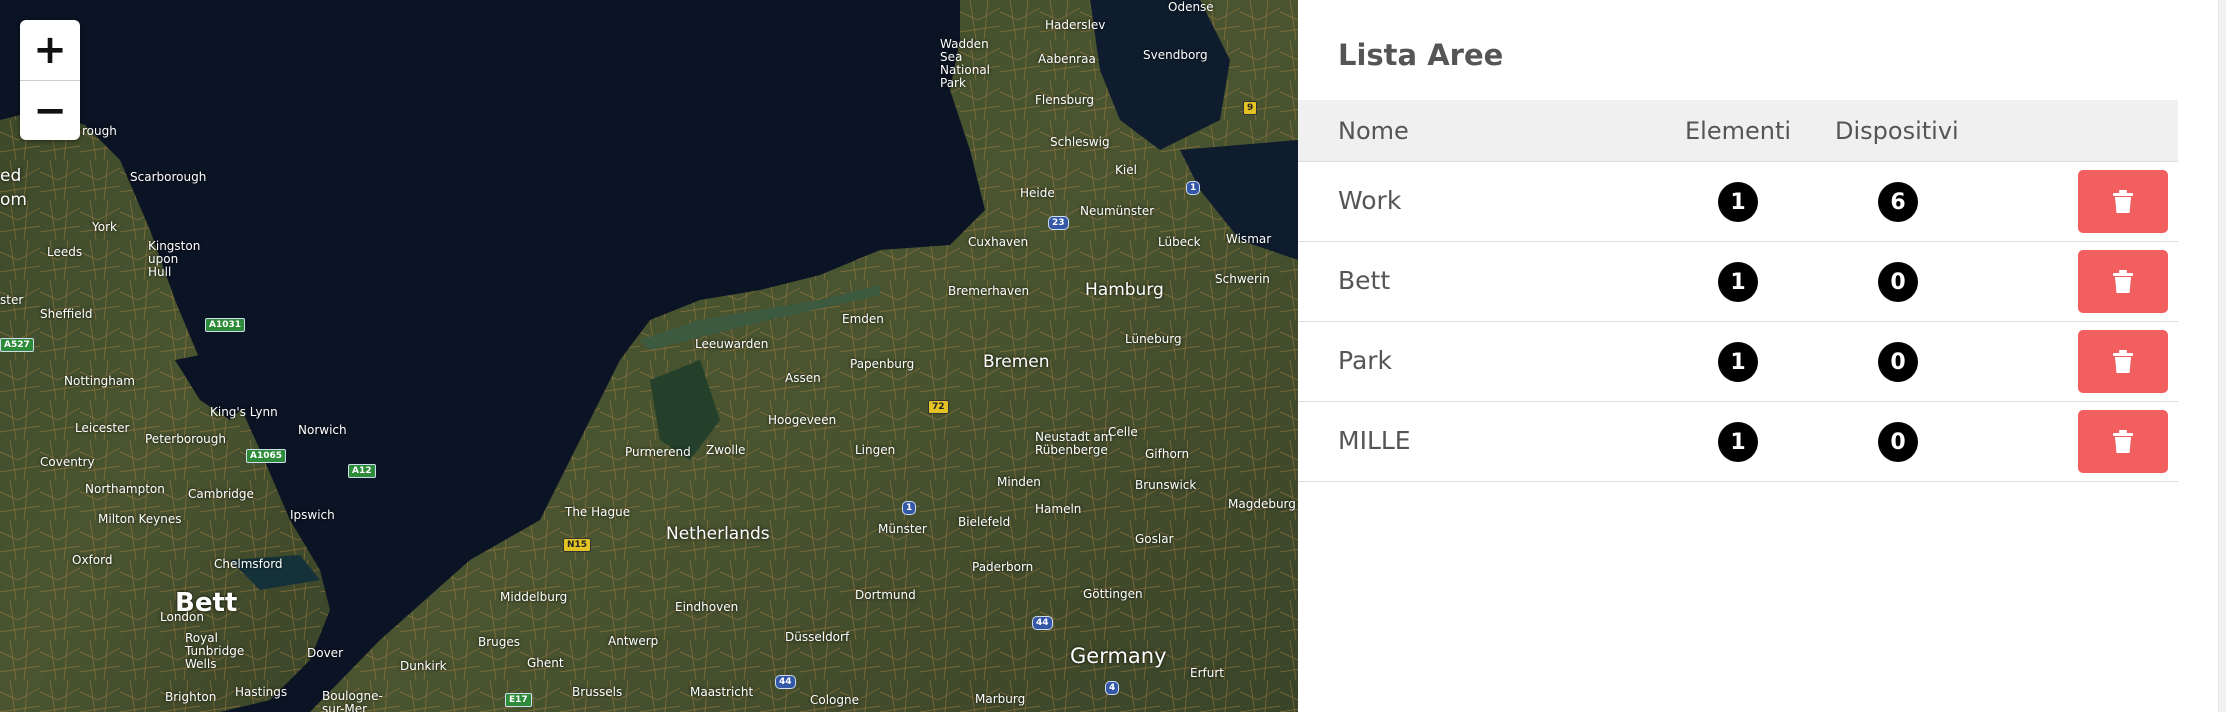  I want to click on table-row: Bett 1 0, so click(1738, 282).